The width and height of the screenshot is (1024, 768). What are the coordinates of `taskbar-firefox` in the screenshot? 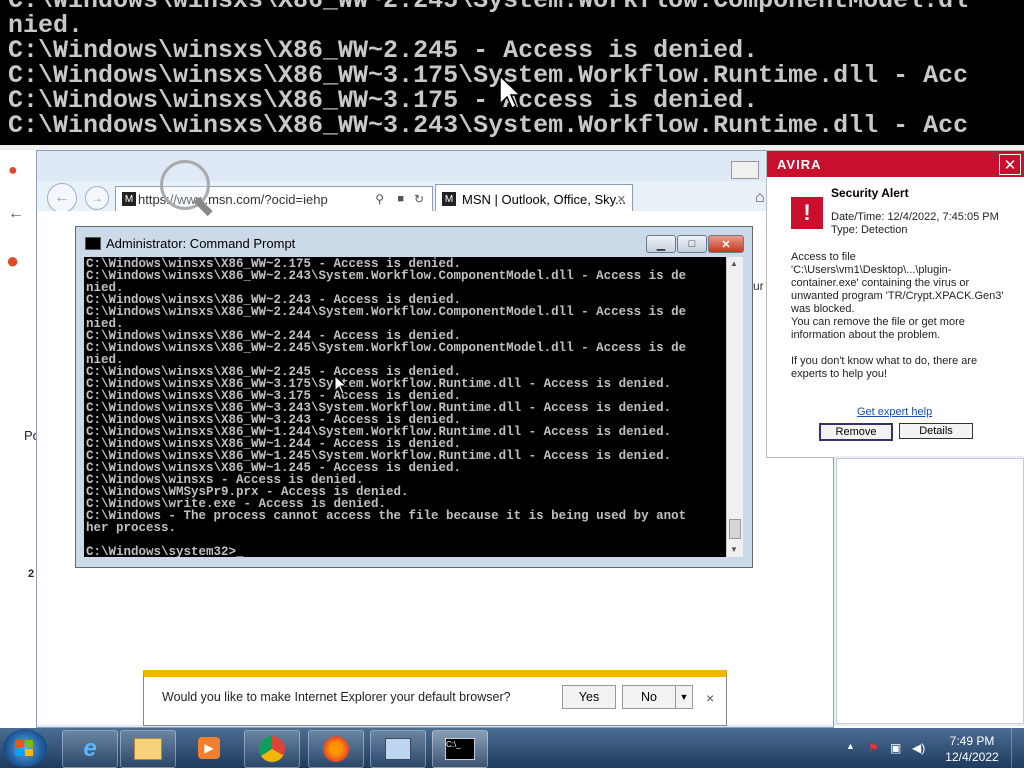 It's located at (336, 749).